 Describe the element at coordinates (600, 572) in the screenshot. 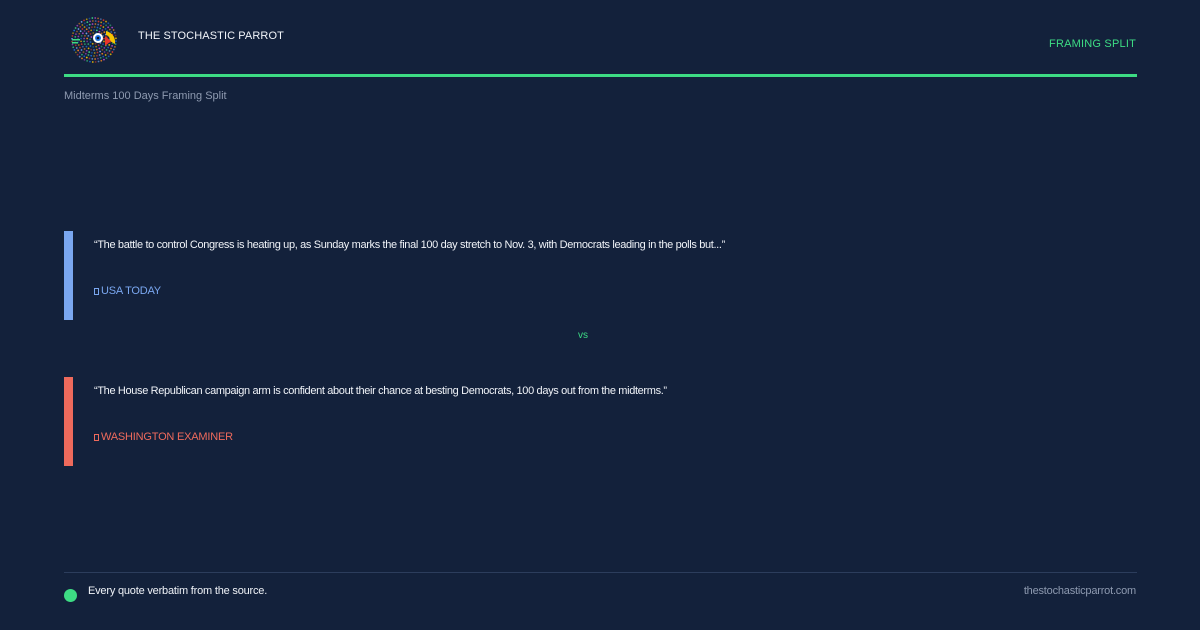

I see `footer-divider` at that location.